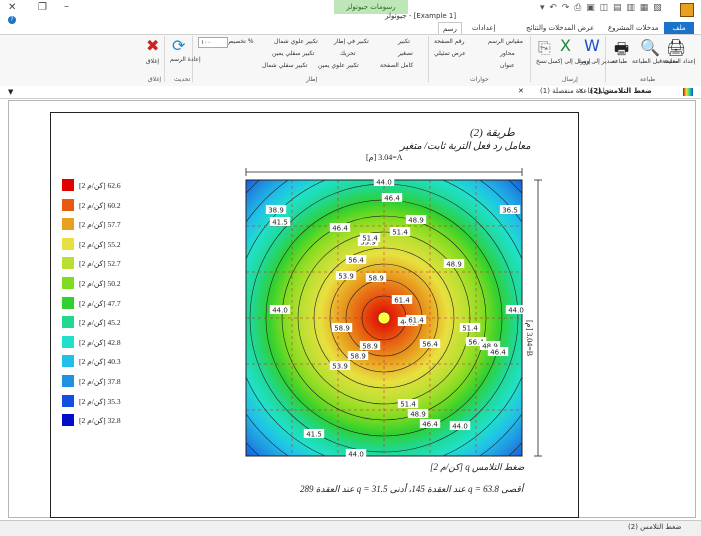 Image resolution: width=701 pixels, height=536 pixels. What do you see at coordinates (544, 48) in the screenshot?
I see `copy-icon: ⎘` at bounding box center [544, 48].